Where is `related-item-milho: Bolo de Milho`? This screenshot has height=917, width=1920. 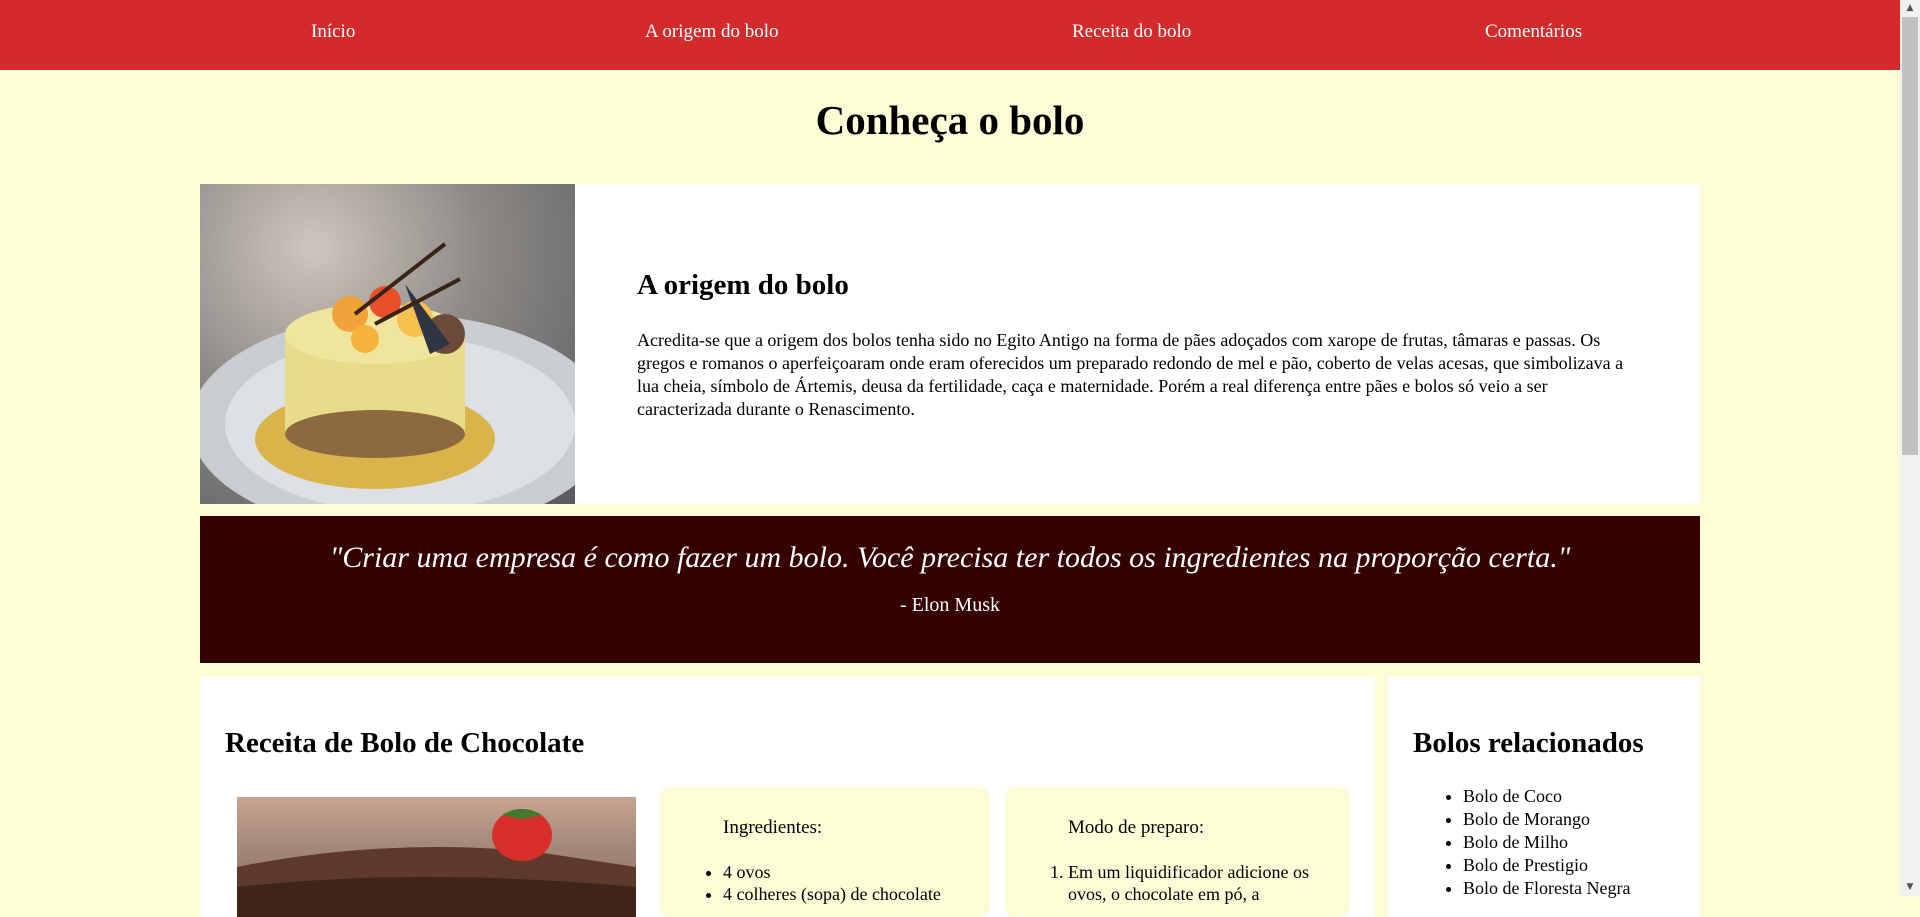
related-item-milho: Bolo de Milho is located at coordinates (1546, 842).